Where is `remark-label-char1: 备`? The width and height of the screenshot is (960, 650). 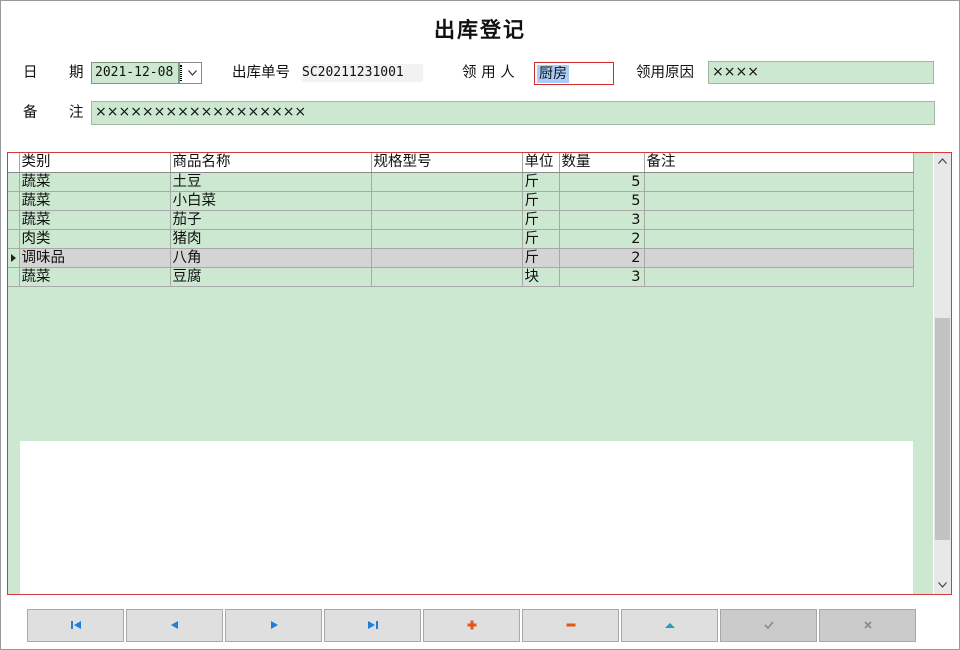
remark-label-char1: 备 is located at coordinates (30, 113).